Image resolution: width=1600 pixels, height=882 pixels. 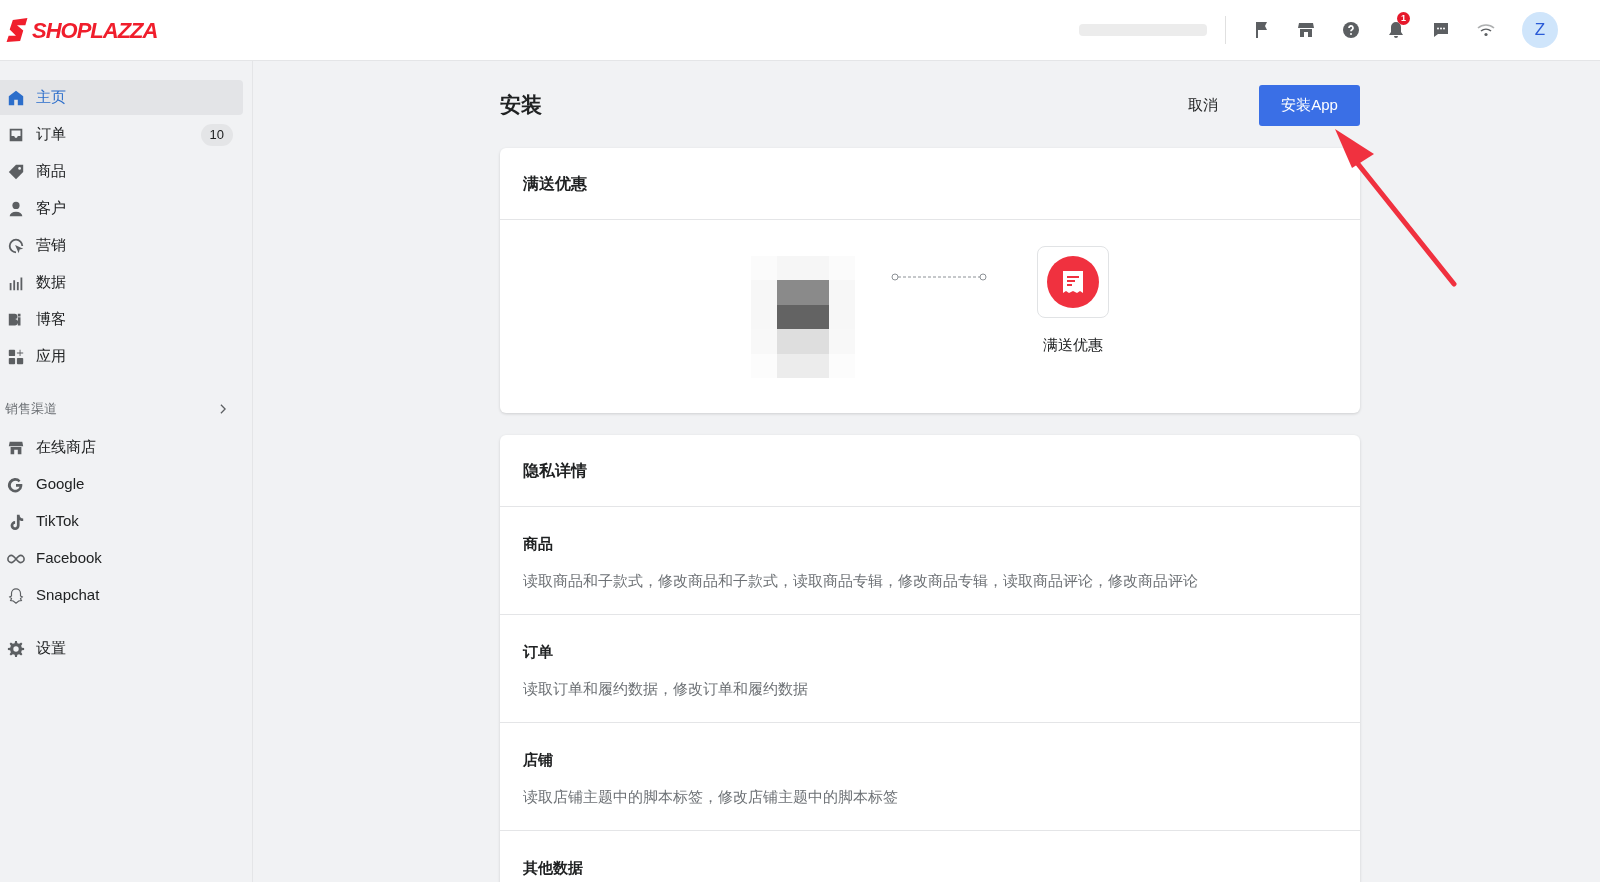 I want to click on target-cursor-icon, so click(x=16, y=245).